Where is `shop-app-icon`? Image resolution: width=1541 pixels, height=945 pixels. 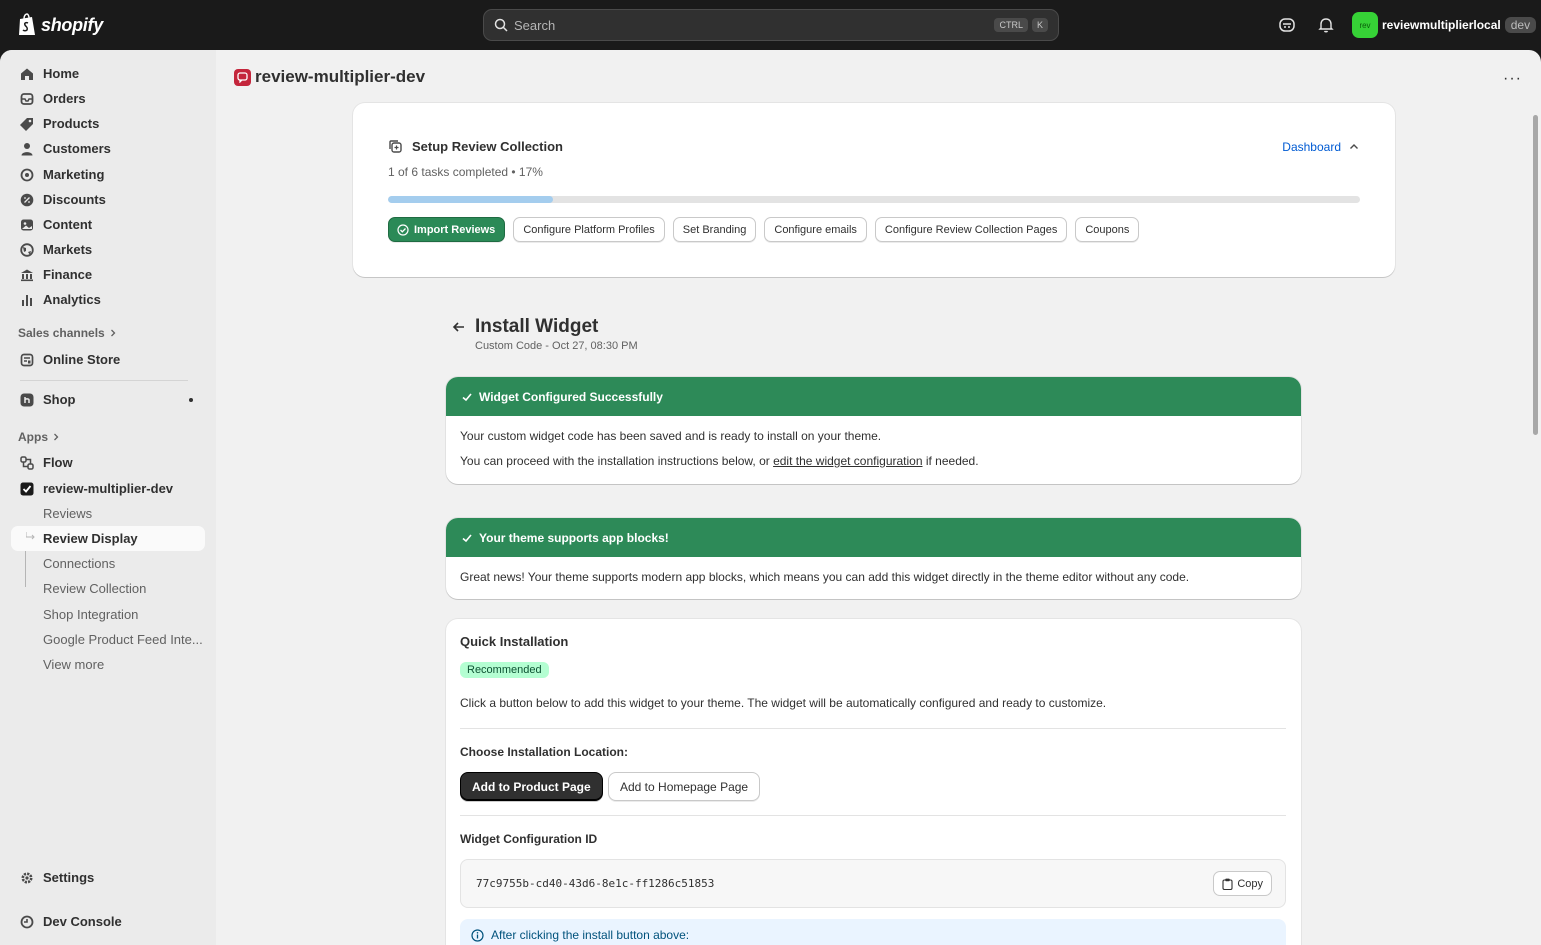
shop-app-icon is located at coordinates (27, 399).